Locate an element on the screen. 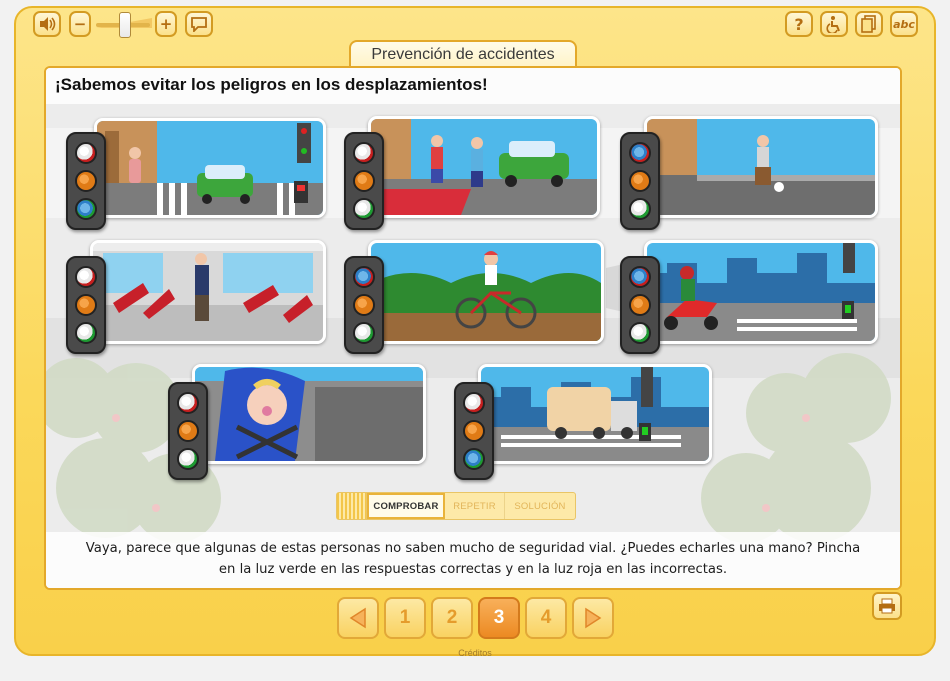 The height and width of the screenshot is (681, 950). page-button-3: 3 is located at coordinates (499, 618).